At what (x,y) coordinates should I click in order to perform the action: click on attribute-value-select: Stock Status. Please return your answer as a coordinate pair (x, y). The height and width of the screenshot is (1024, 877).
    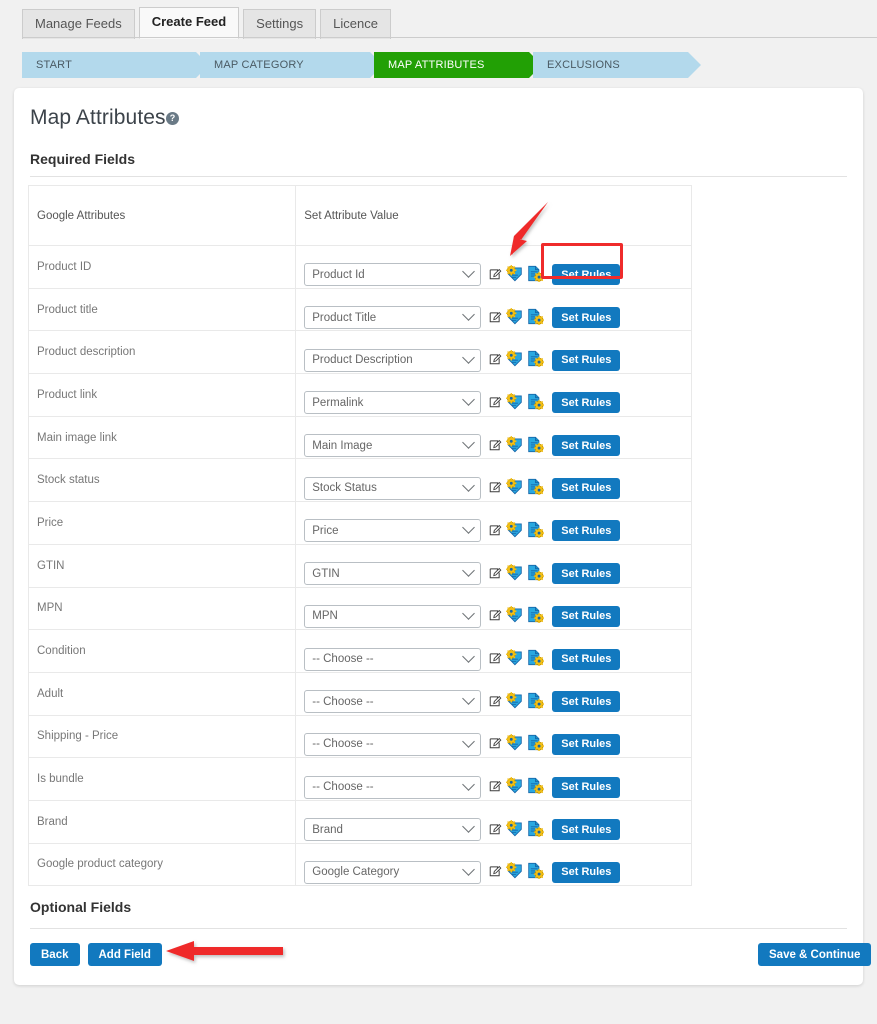
    Looking at the image, I should click on (393, 488).